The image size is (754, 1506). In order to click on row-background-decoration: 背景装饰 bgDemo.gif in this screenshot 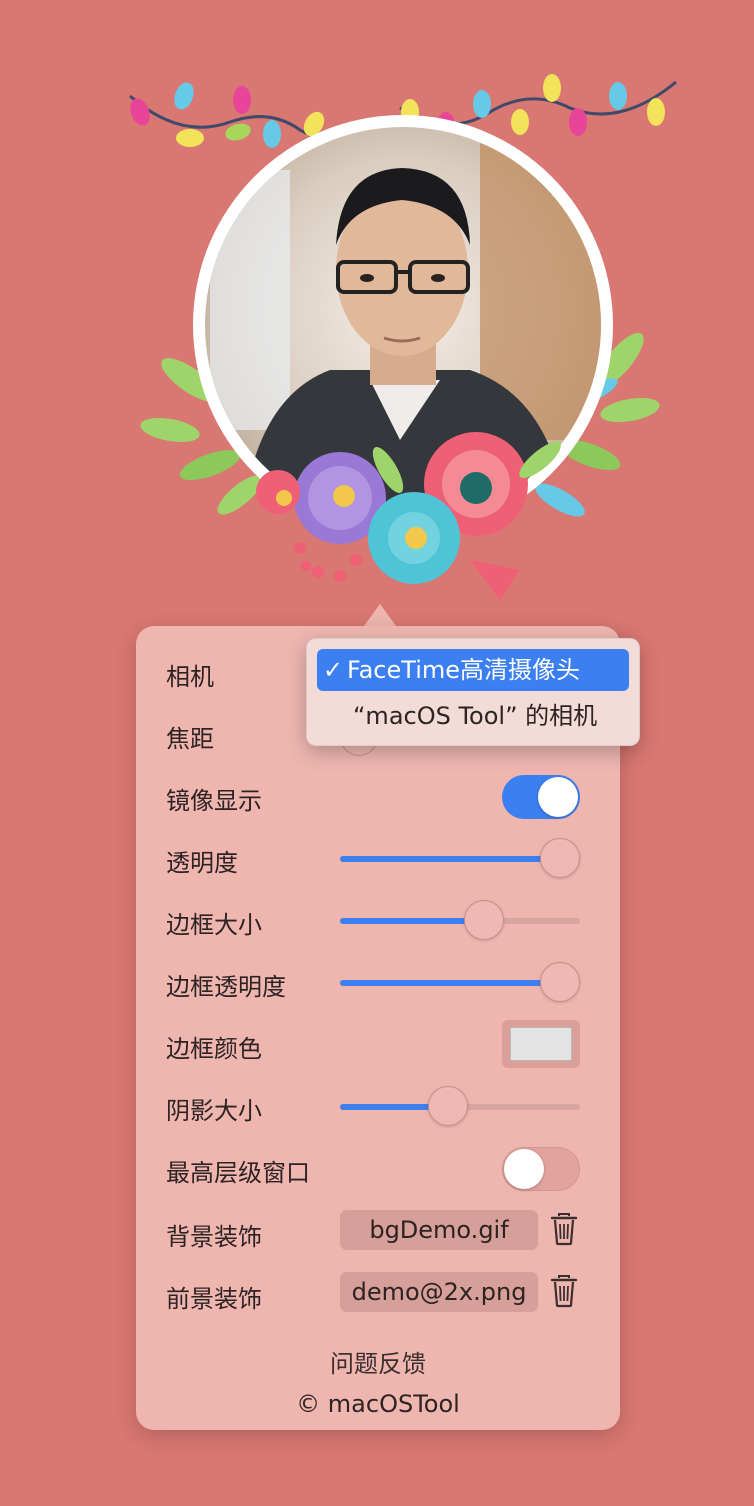, I will do `click(378, 1233)`.